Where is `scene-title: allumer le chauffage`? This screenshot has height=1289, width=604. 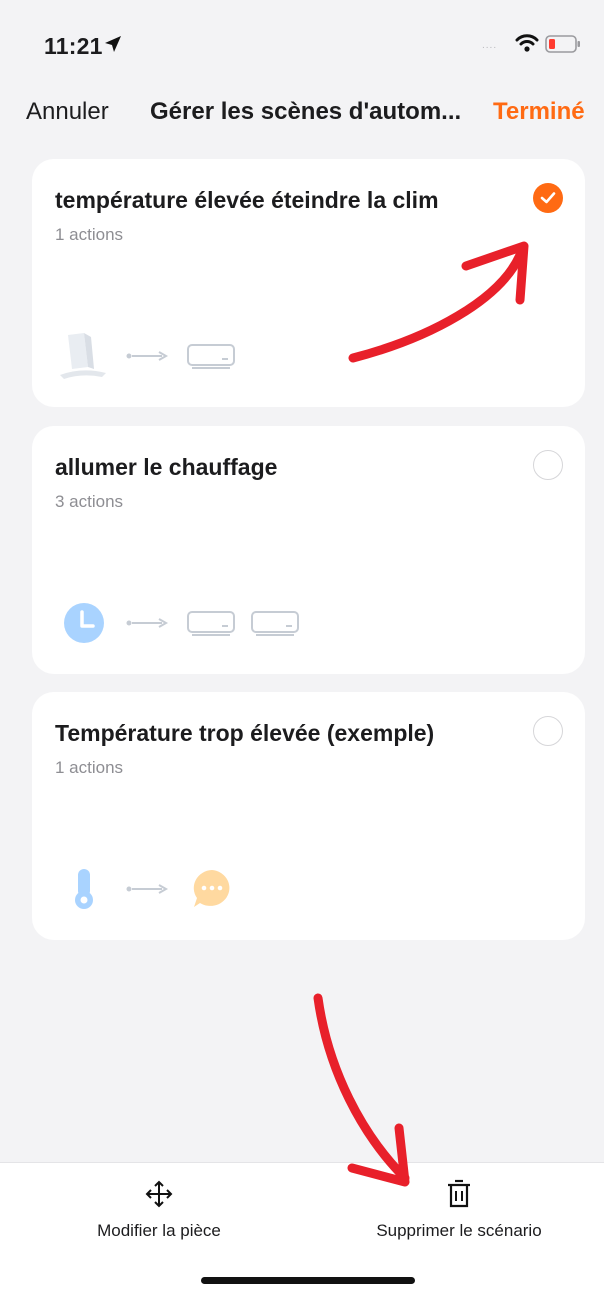
scene-title: allumer le chauffage is located at coordinates (166, 467).